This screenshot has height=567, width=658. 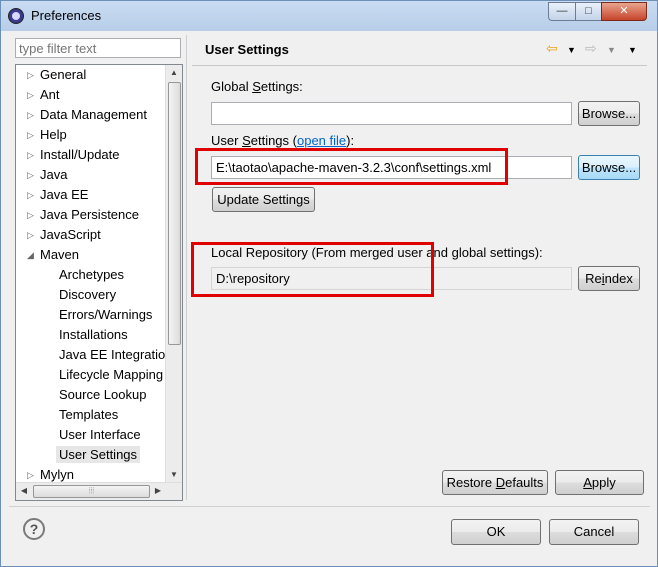 What do you see at coordinates (247, 49) in the screenshot?
I see `page-title: User Settings` at bounding box center [247, 49].